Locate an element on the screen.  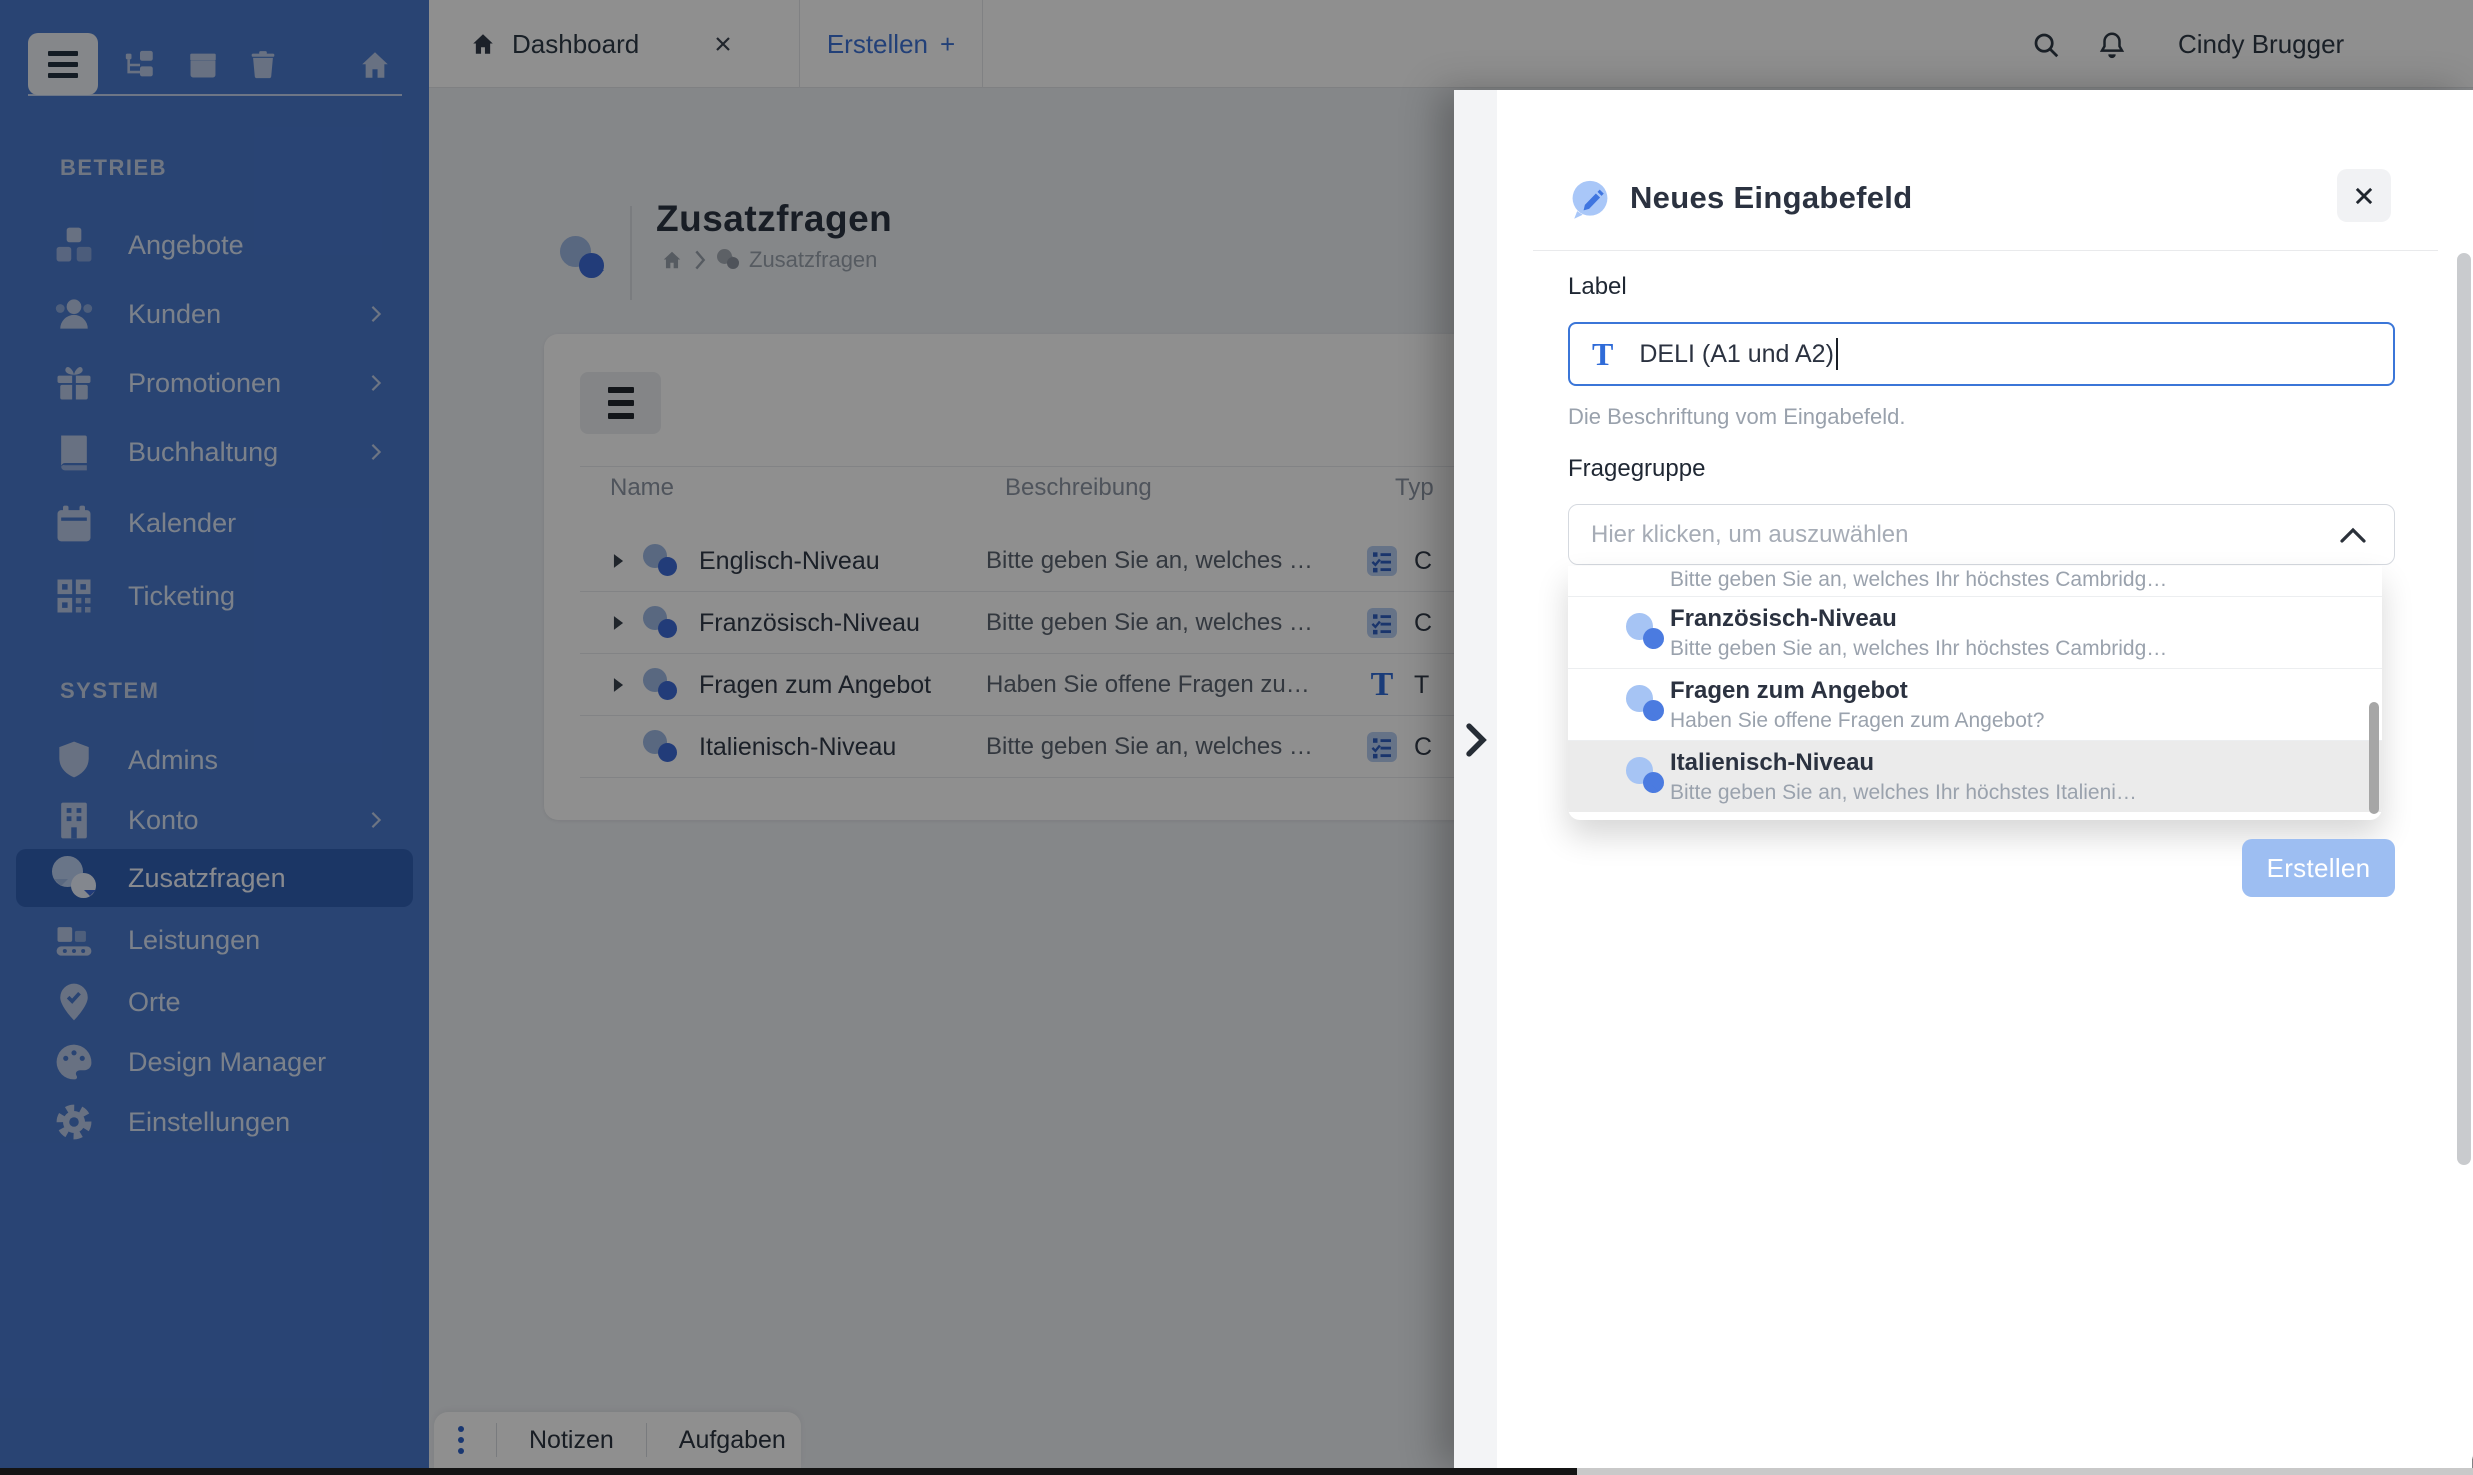
option-title: Fragen zum Angebot is located at coordinates (1789, 690).